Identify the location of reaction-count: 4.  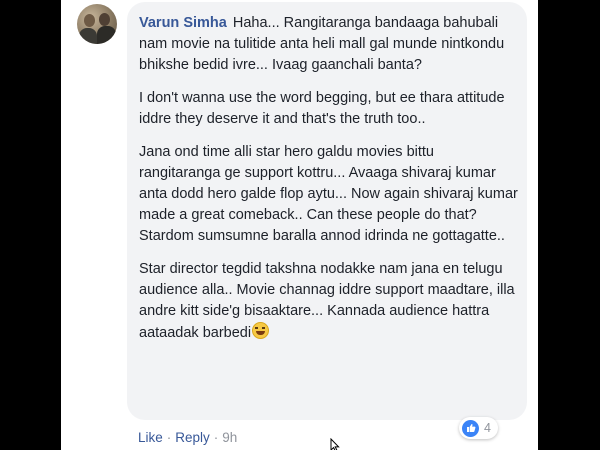
(487, 428).